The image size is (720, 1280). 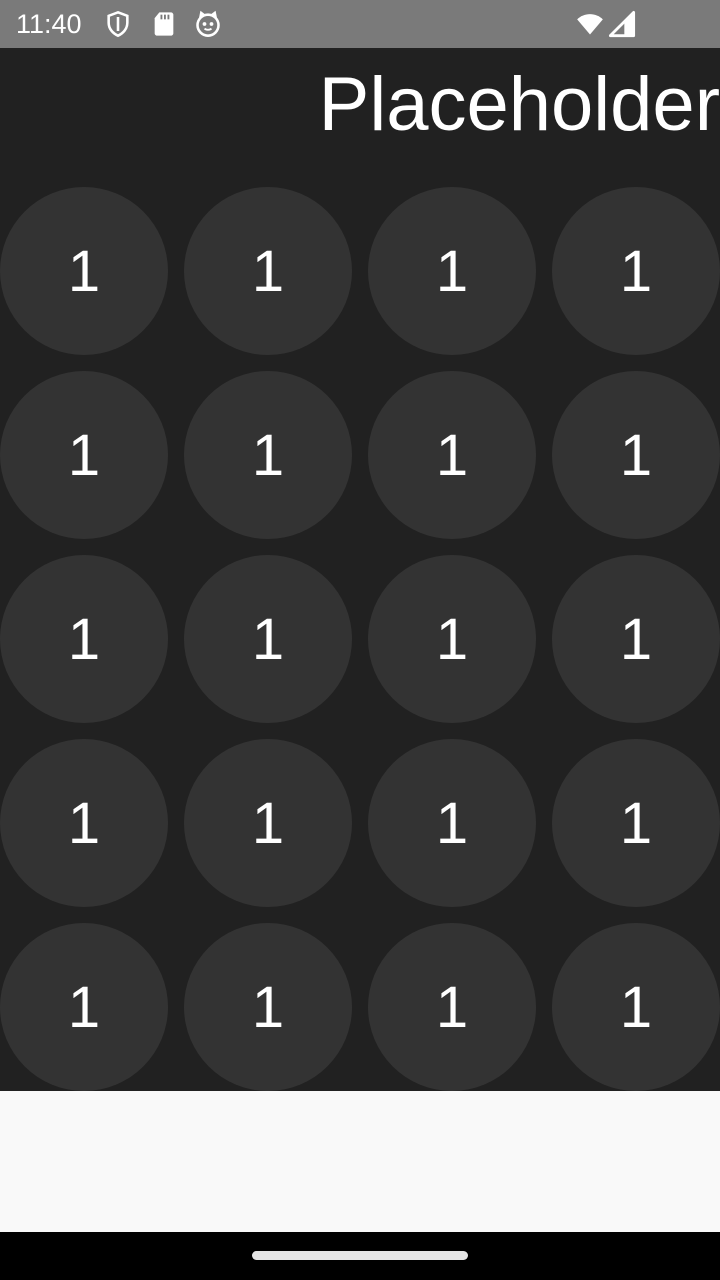 I want to click on home-gesture-handle, so click(x=360, y=1255).